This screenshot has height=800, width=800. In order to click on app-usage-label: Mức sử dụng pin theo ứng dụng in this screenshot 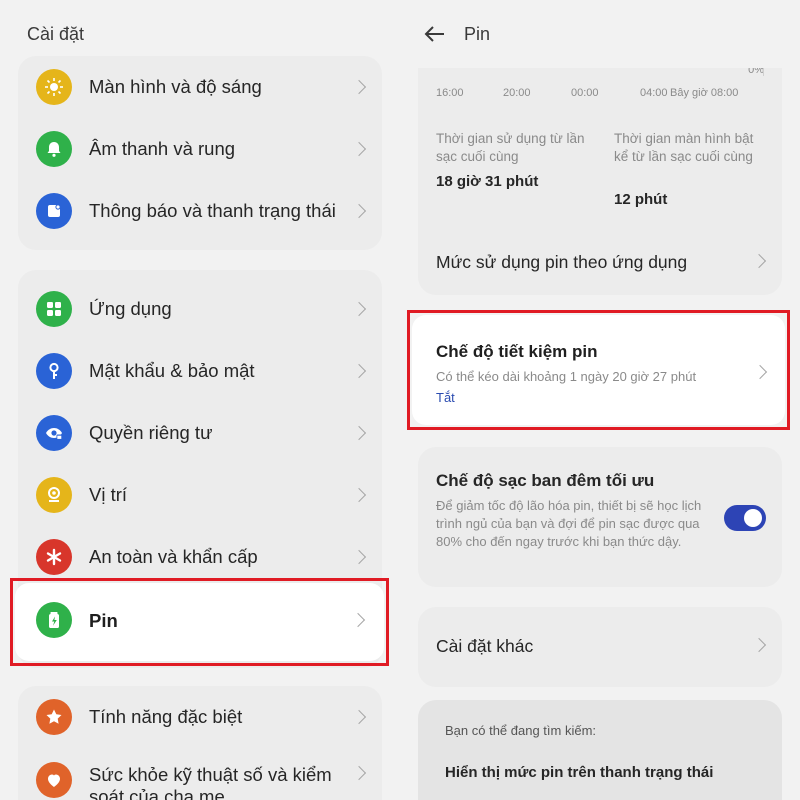, I will do `click(562, 262)`.